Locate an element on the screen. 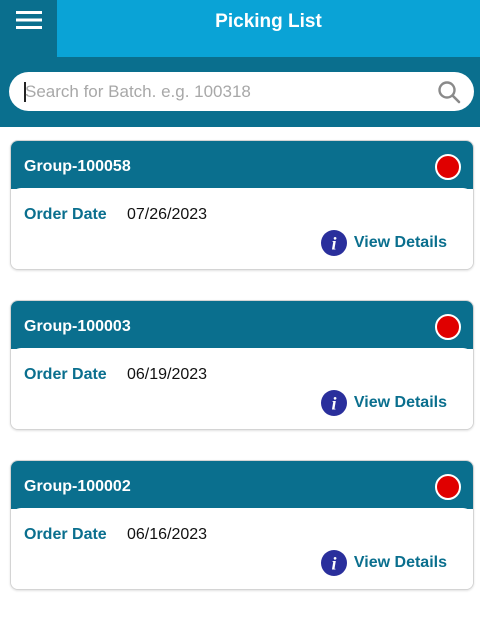  group-card-header: Group-100002 is located at coordinates (242, 485).